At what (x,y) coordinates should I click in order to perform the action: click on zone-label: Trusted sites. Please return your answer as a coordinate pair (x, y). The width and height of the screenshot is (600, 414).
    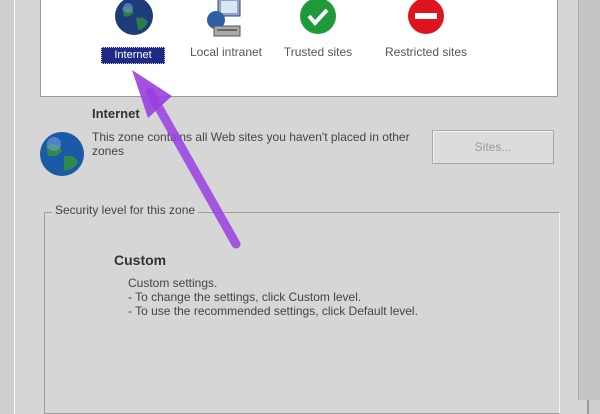
    Looking at the image, I should click on (318, 52).